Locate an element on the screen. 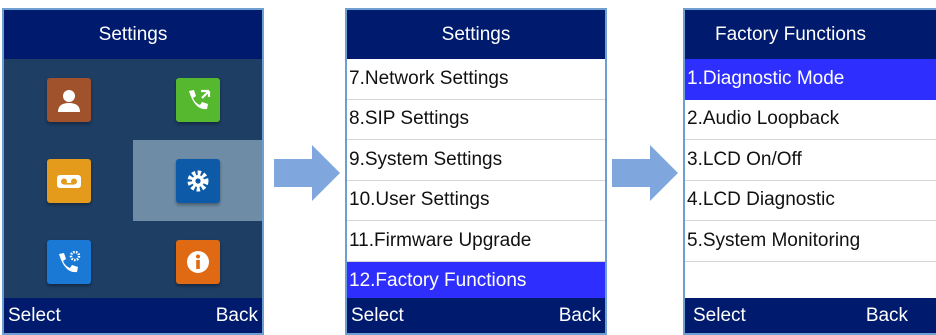  menu-item-empty is located at coordinates (810, 282).